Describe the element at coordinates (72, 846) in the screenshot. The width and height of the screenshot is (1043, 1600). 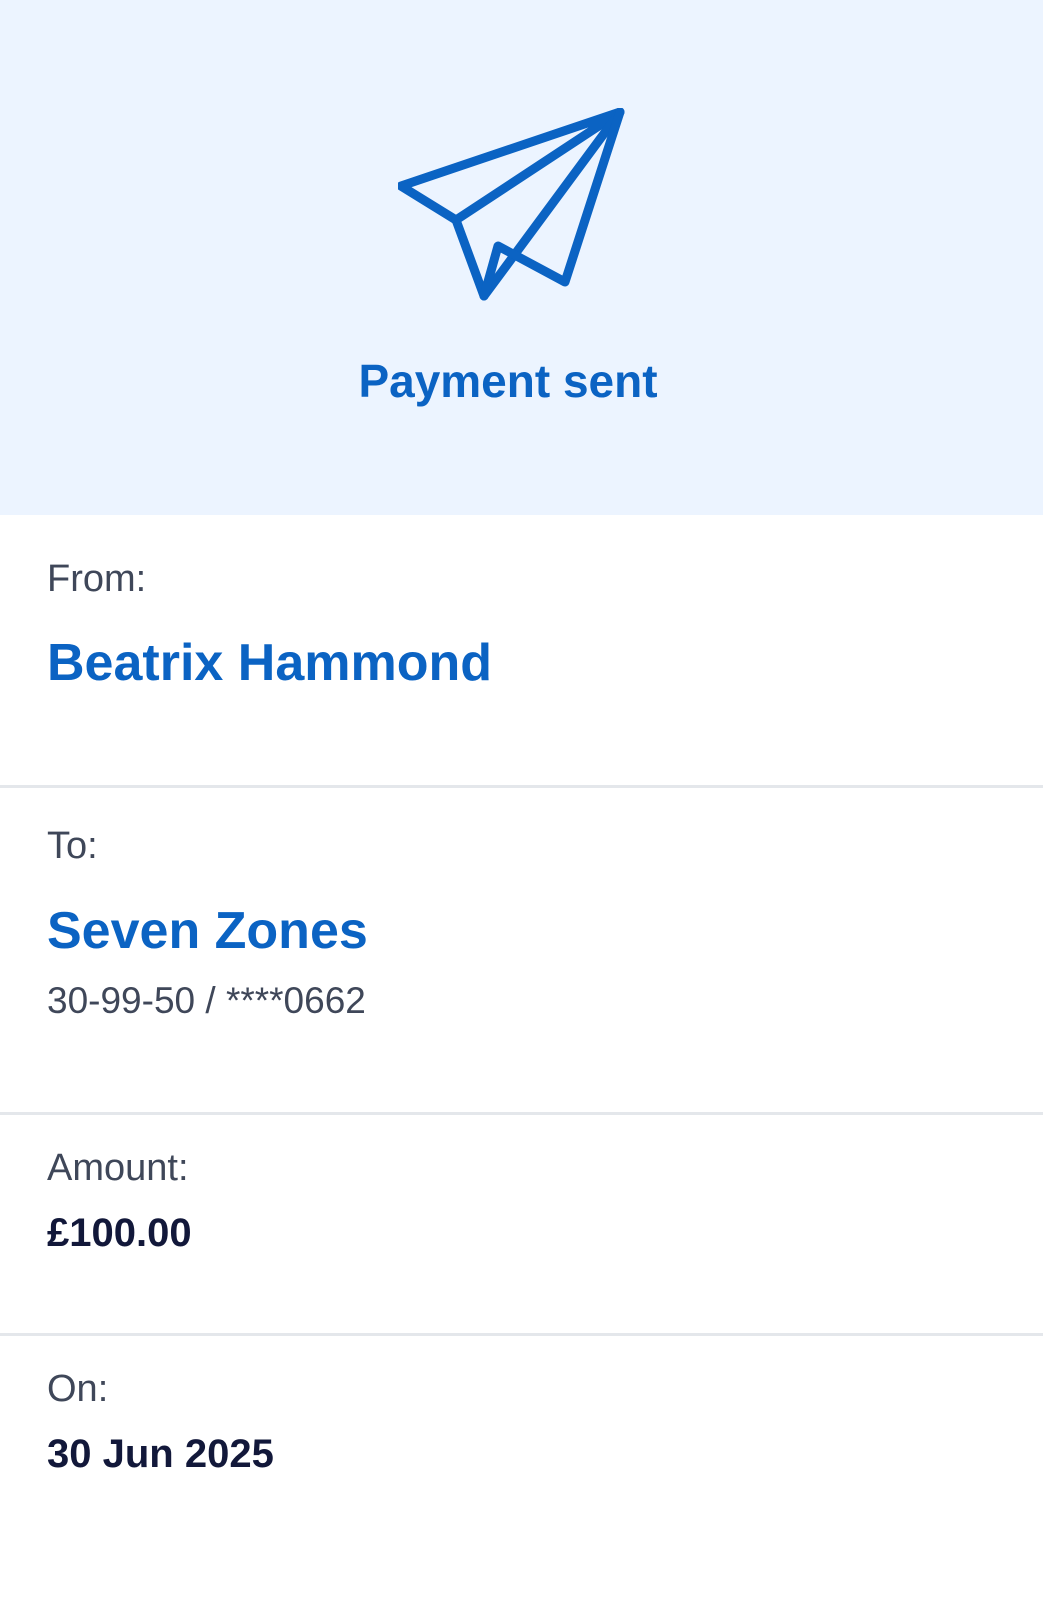
I see `to-label: To:` at that location.